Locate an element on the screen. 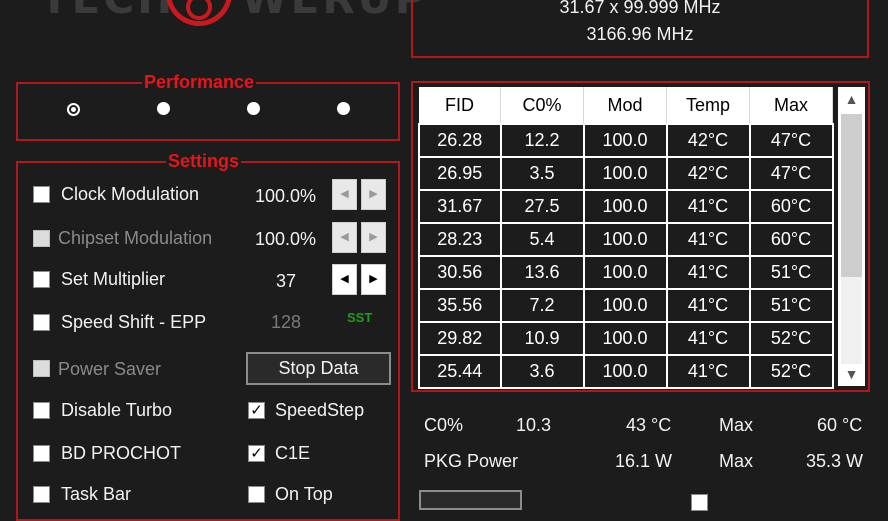 This screenshot has width=888, height=521. on-top-label: On Top is located at coordinates (304, 494).